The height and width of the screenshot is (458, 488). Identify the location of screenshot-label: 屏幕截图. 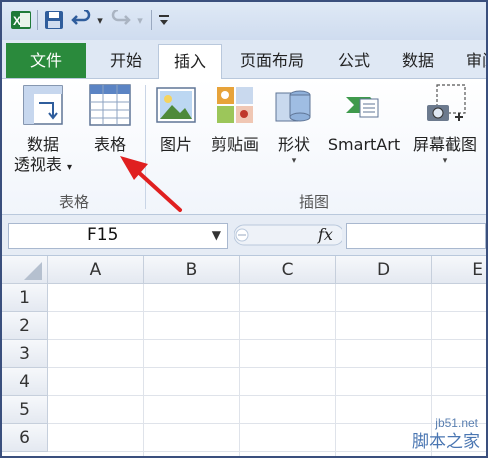
(444, 144).